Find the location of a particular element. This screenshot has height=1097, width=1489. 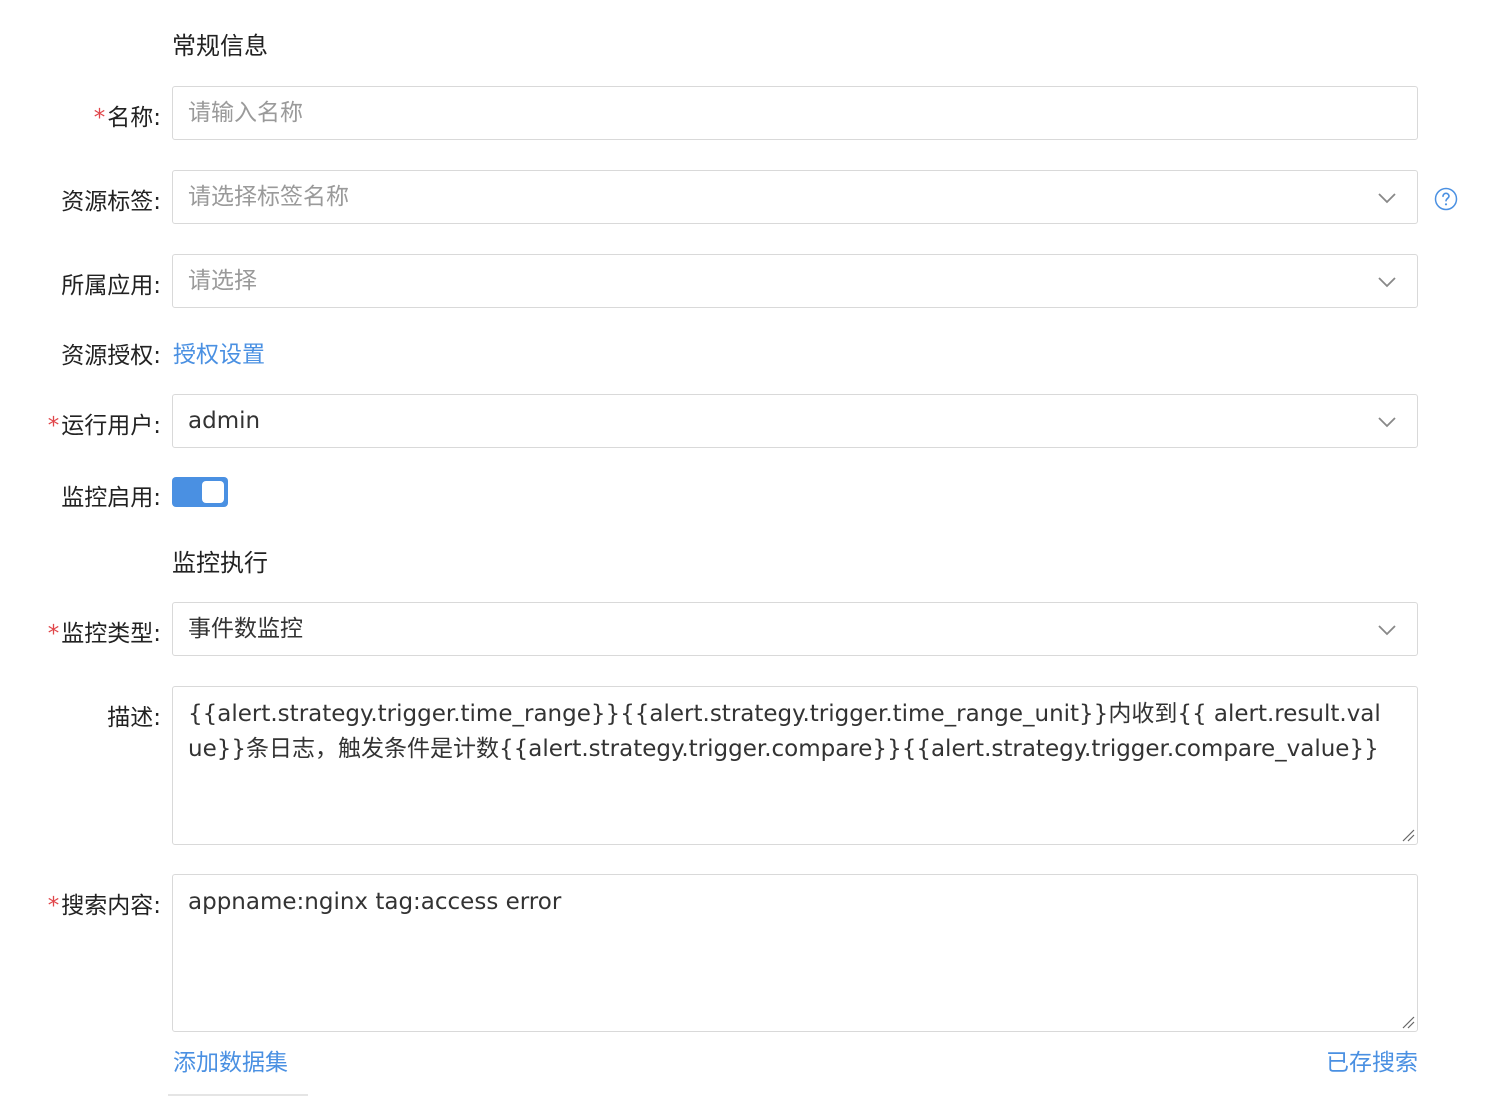

resource-tag-placeholder: 请选择标签名称 is located at coordinates (268, 197).